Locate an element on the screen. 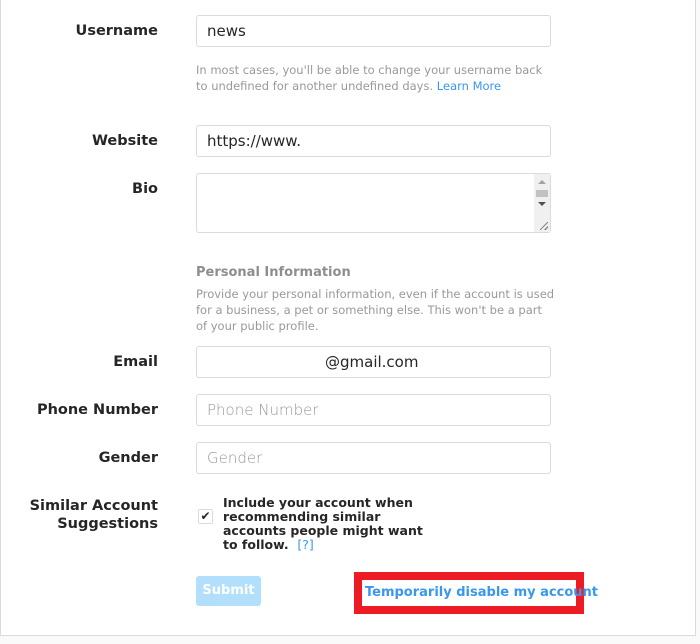 Image resolution: width=700 pixels, height=644 pixels. gender-input: Gender is located at coordinates (373, 458).